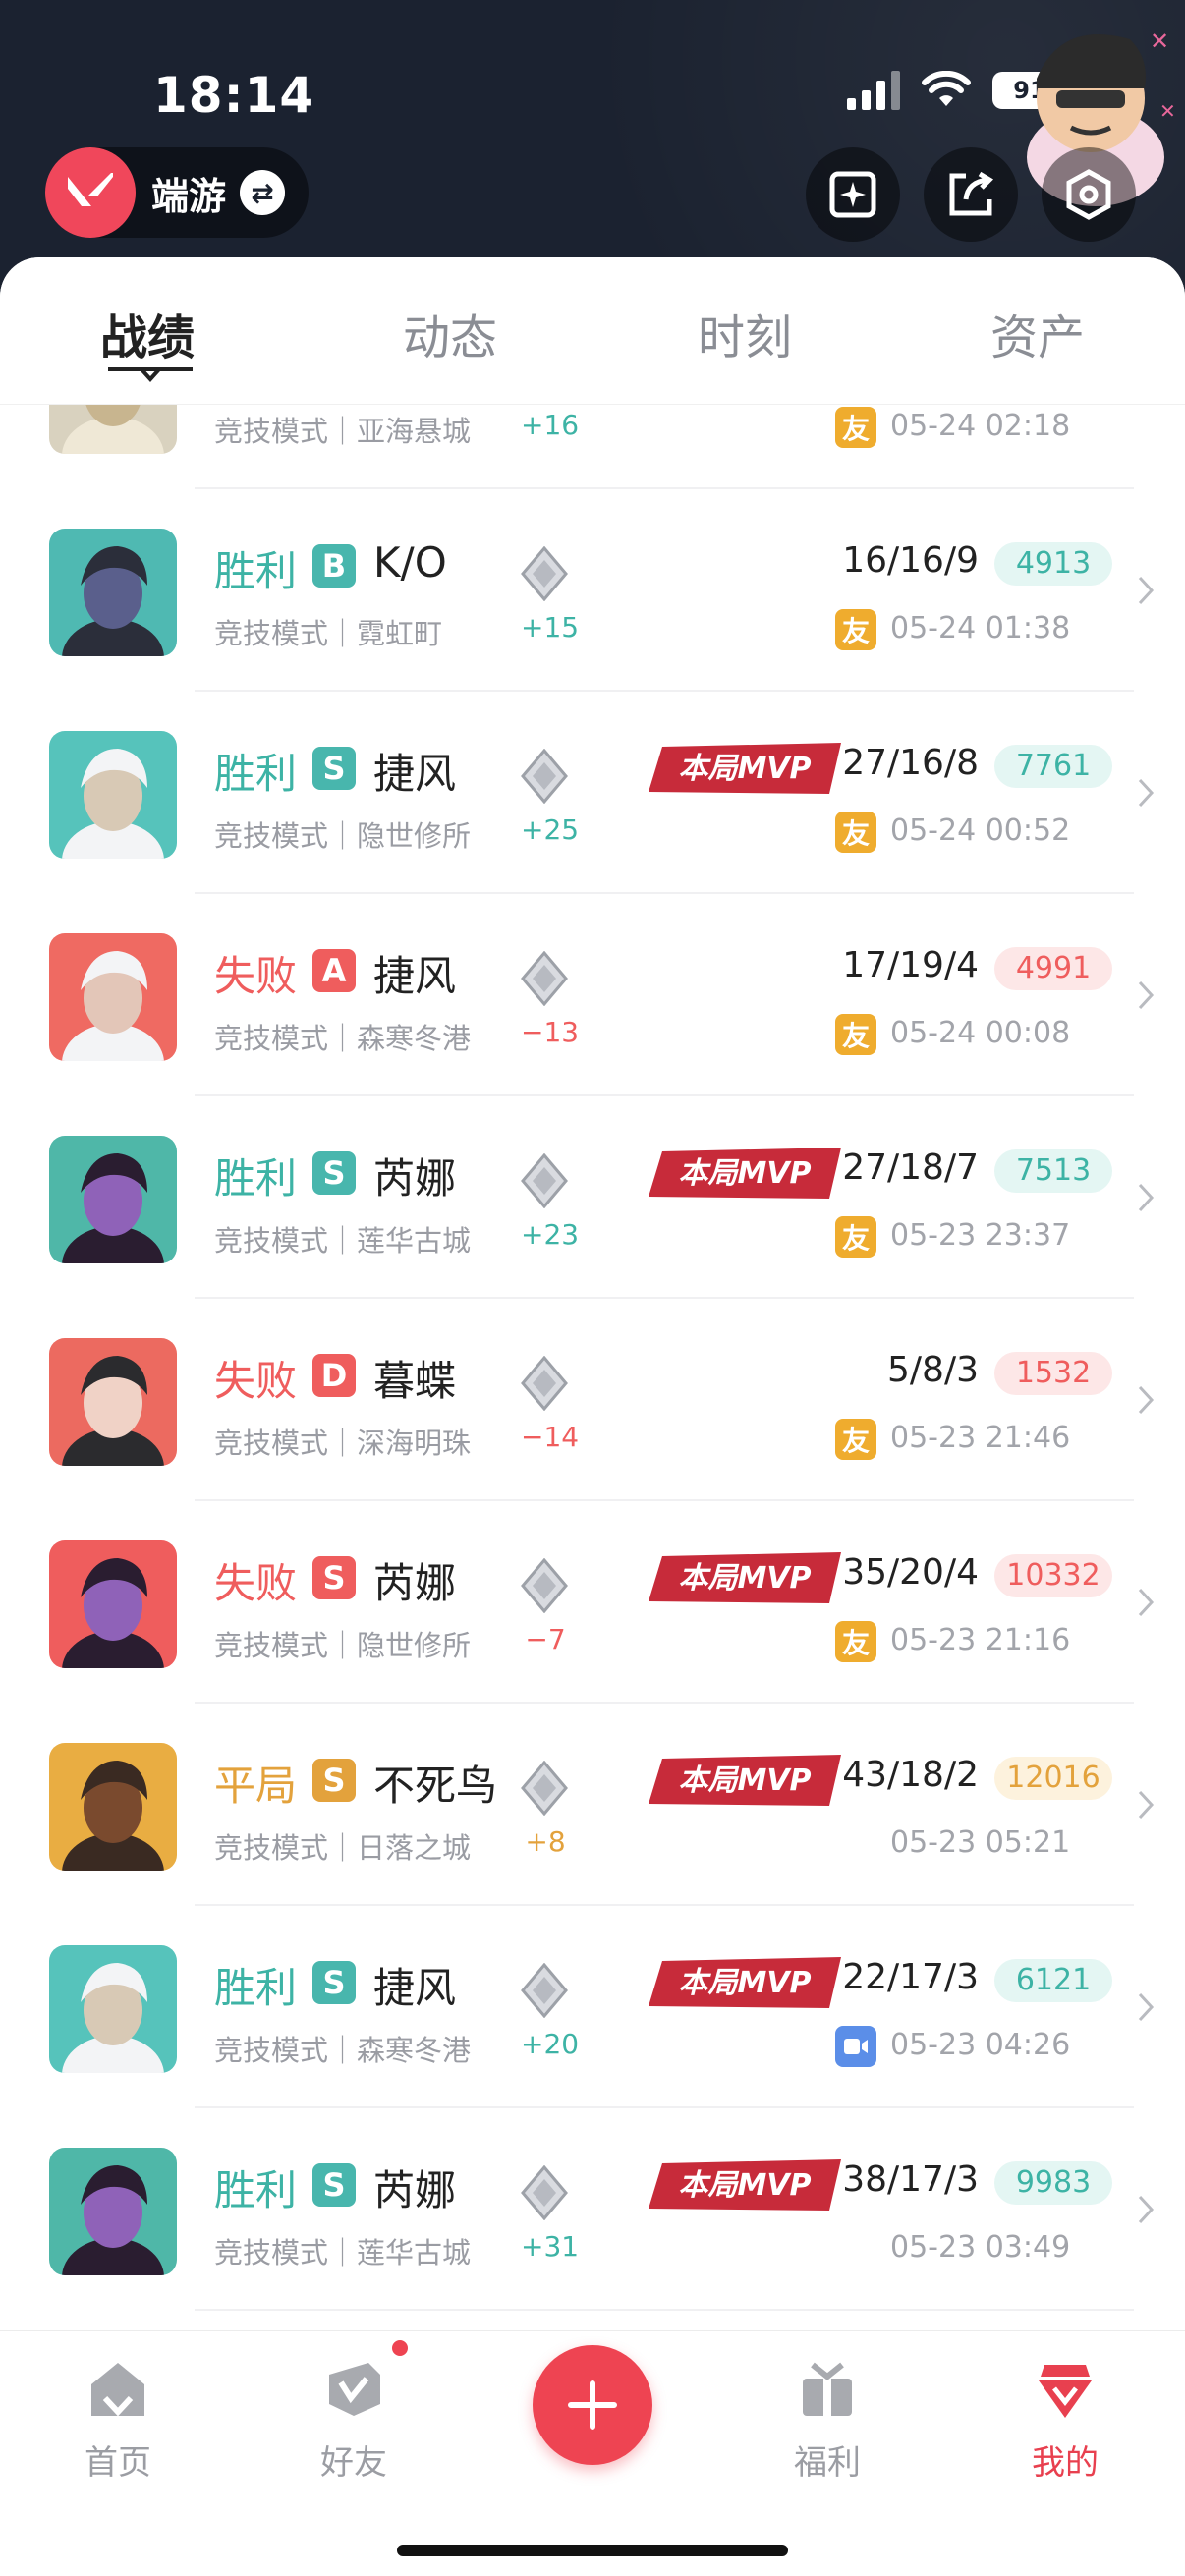 The width and height of the screenshot is (1185, 2576). What do you see at coordinates (546, 1639) in the screenshot?
I see `rank-delta: −7` at bounding box center [546, 1639].